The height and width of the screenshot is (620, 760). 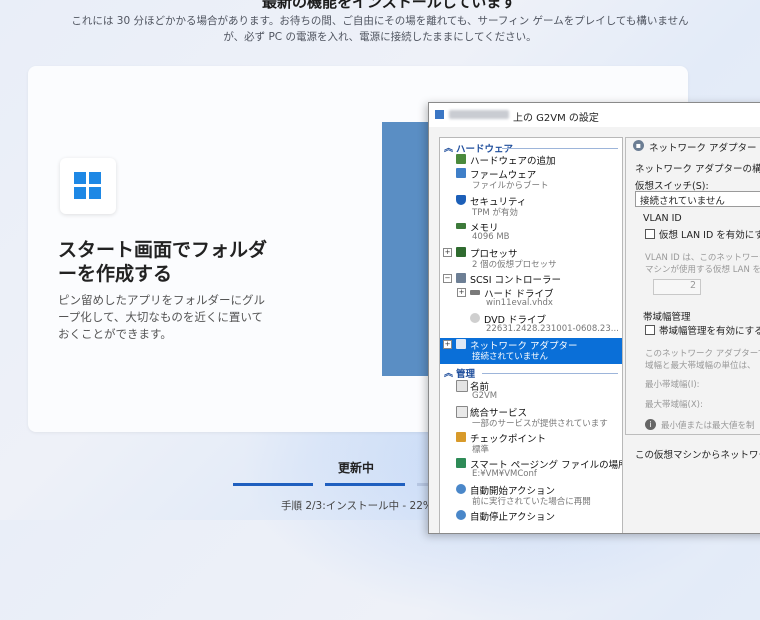 What do you see at coordinates (531, 417) in the screenshot?
I see `tree-item-integration-services: 統合サービス 一部のサービスが提供されています` at bounding box center [531, 417].